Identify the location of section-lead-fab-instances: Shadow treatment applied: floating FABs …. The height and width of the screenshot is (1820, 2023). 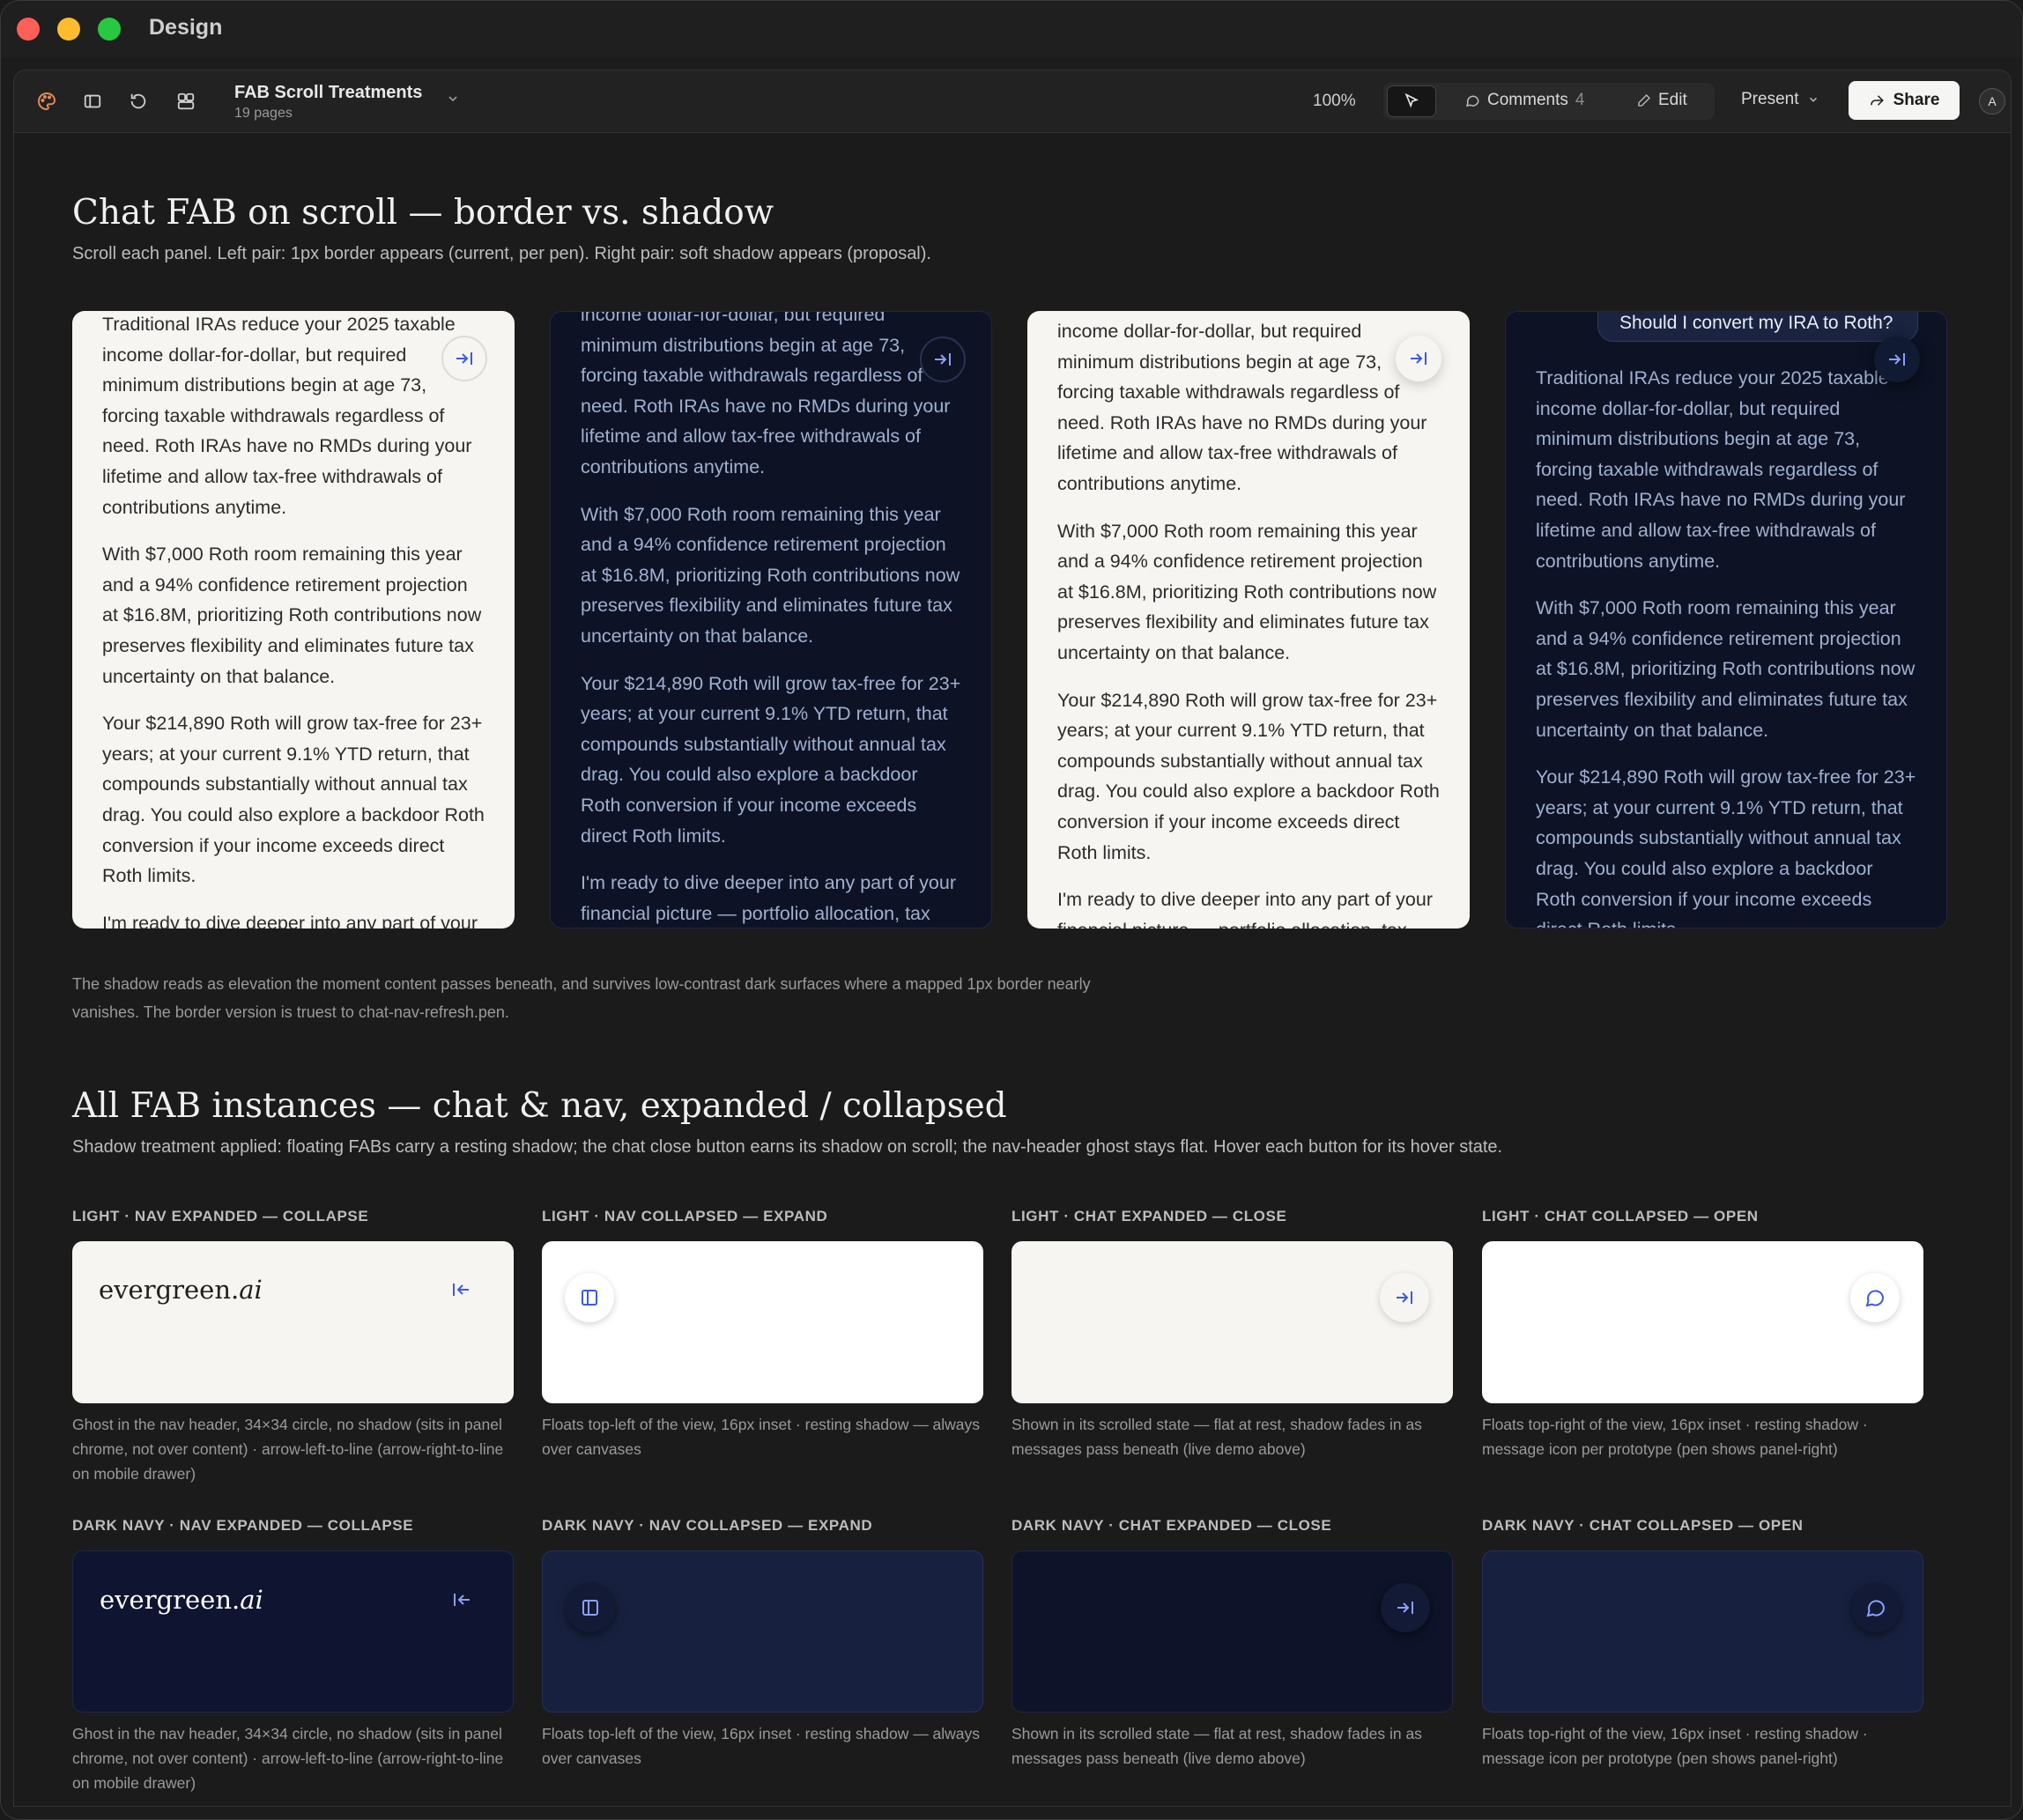
(787, 1147).